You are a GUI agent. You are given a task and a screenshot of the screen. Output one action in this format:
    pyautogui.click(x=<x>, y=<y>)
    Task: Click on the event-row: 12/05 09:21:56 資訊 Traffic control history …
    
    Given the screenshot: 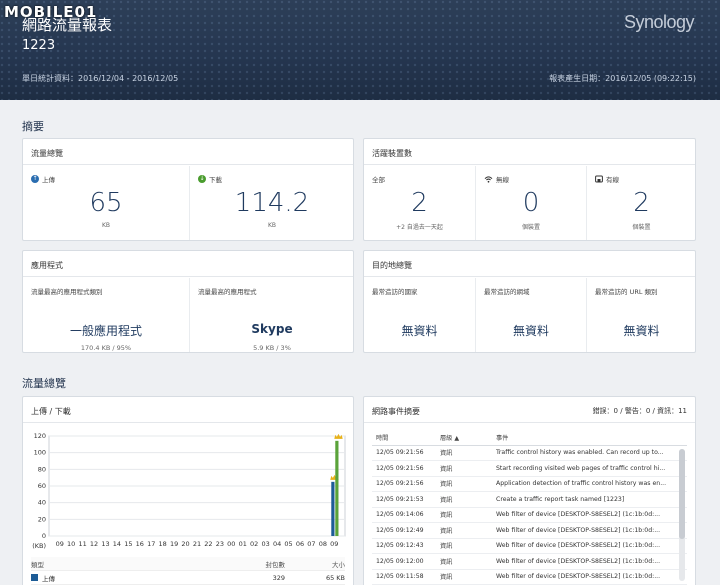 What is the action you would take?
    pyautogui.click(x=529, y=453)
    